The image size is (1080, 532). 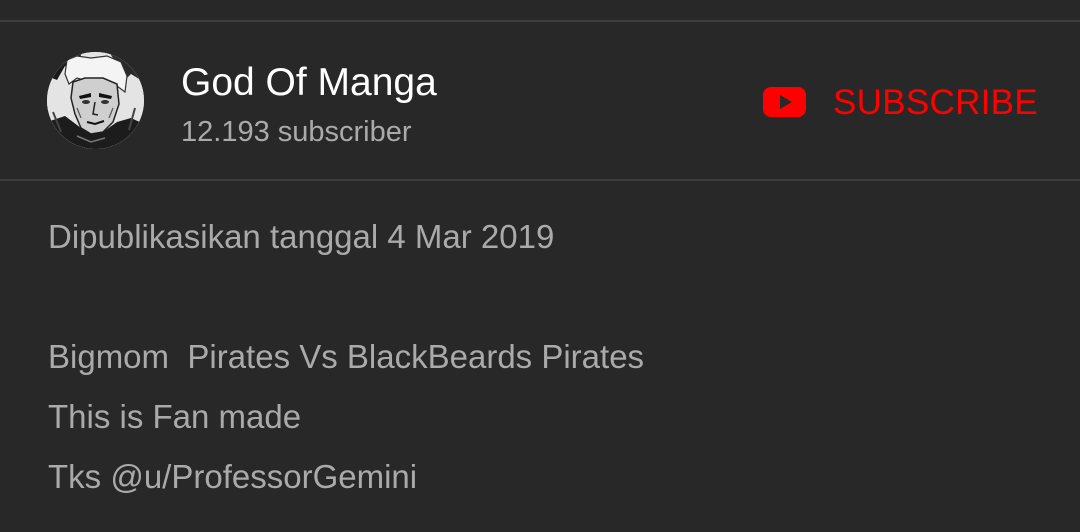 I want to click on description-line: This is Fan made, so click(x=175, y=416).